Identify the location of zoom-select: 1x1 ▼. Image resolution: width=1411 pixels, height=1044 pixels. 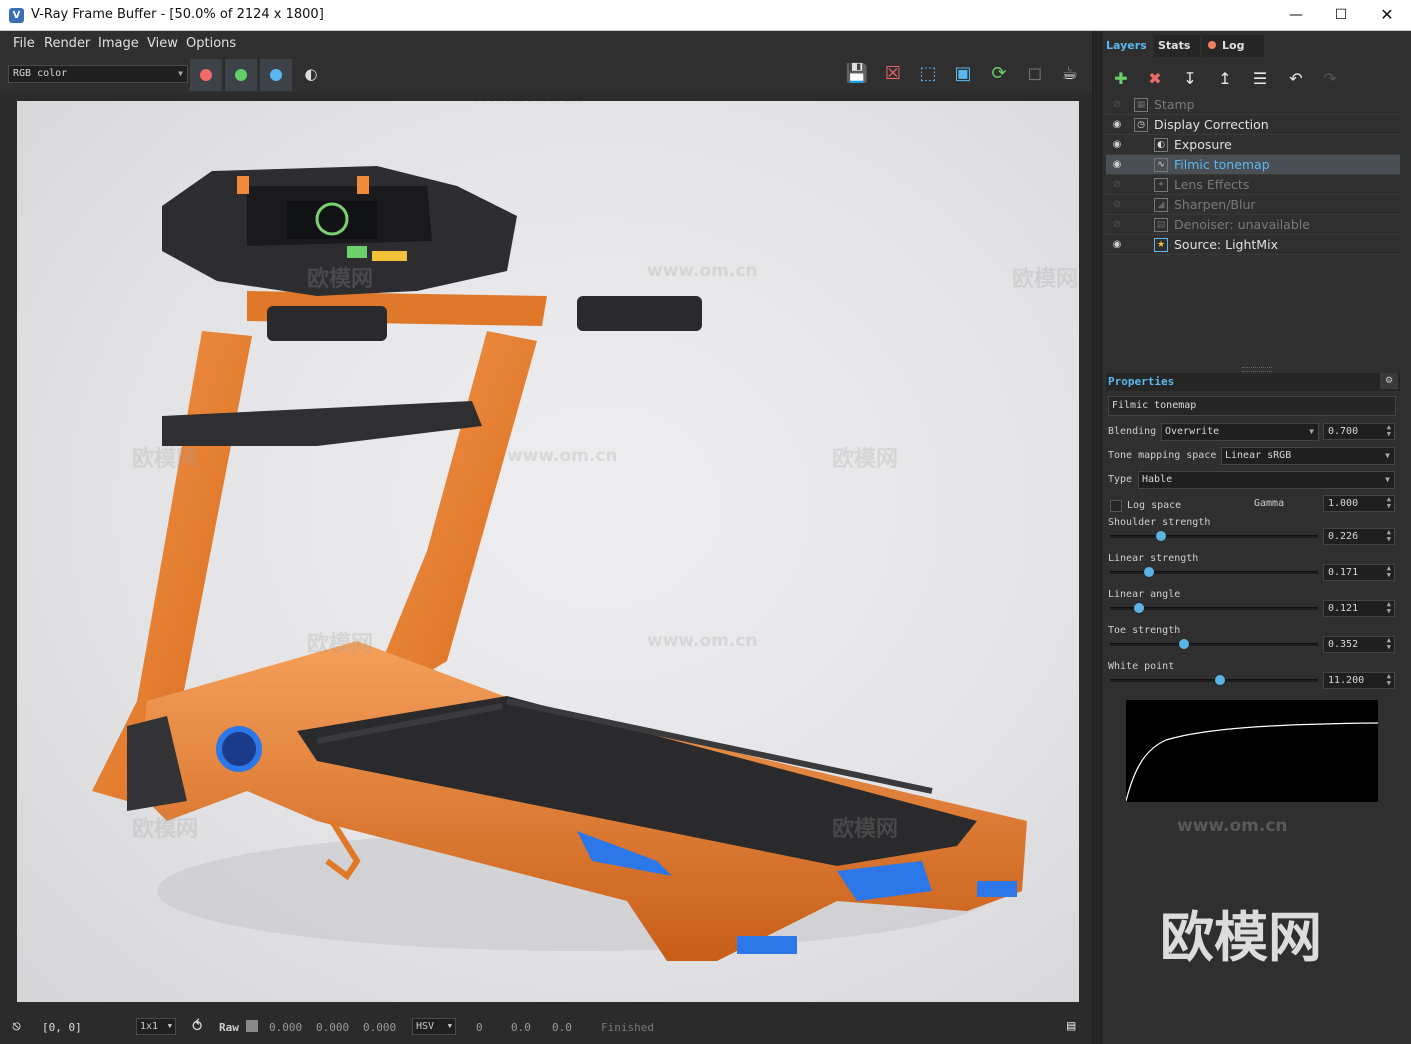
(156, 1026).